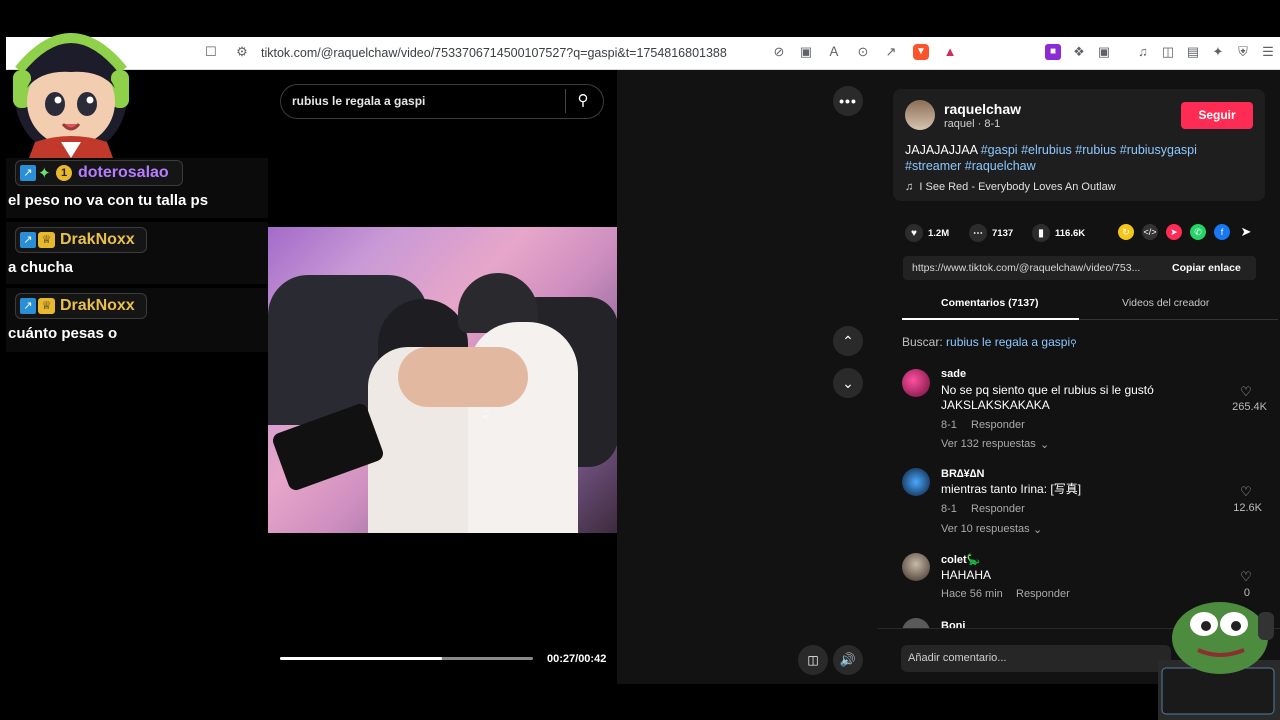 This screenshot has height=720, width=1280. Describe the element at coordinates (1219, 661) in the screenshot. I see `pepe-overlay` at that location.